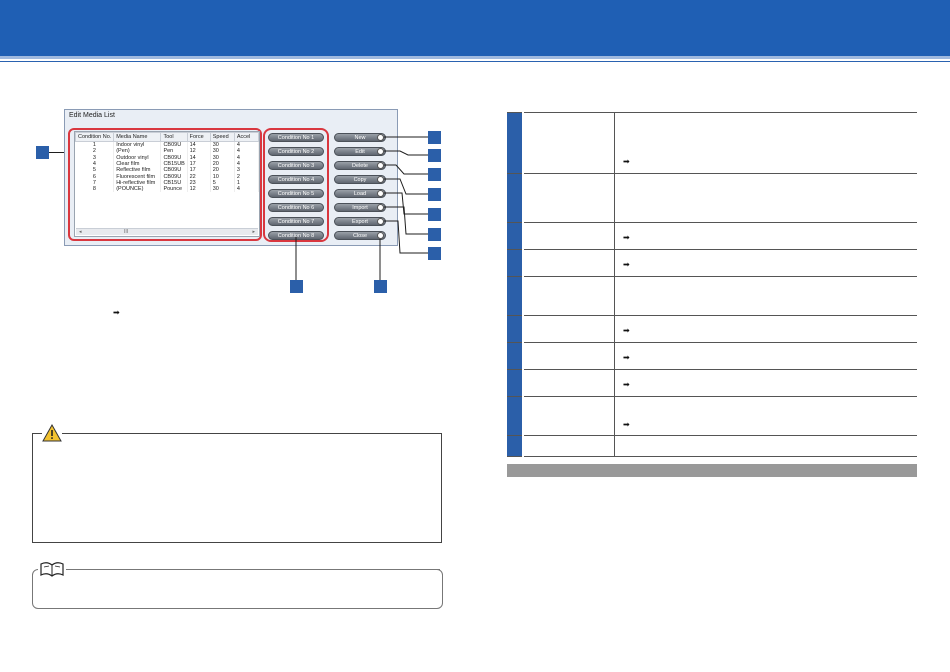 The width and height of the screenshot is (950, 672). Describe the element at coordinates (52, 569) in the screenshot. I see `open-book-icon` at that location.